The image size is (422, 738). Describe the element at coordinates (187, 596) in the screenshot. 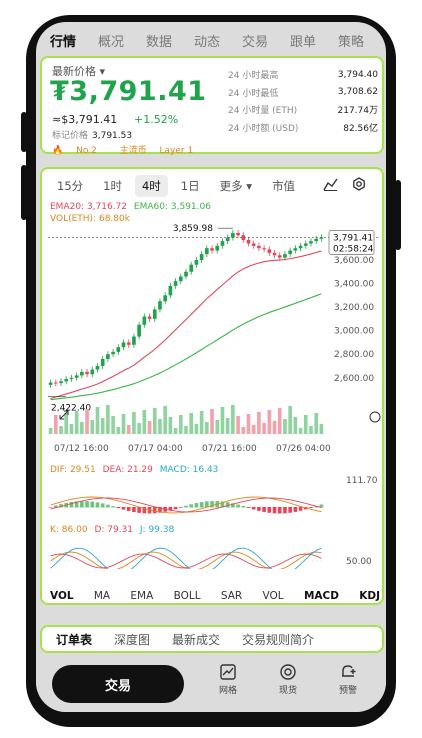

I see `ind-boll: BOLL` at that location.